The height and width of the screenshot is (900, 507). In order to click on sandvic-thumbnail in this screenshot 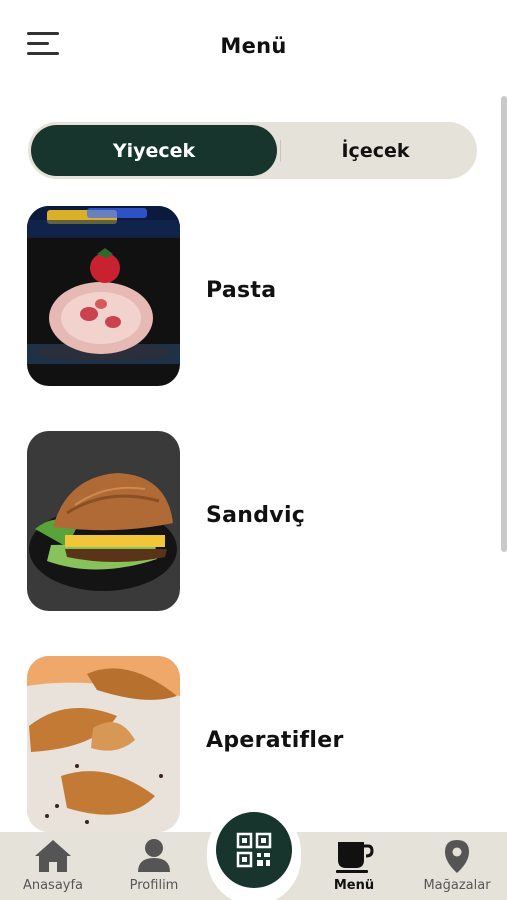, I will do `click(103, 521)`.